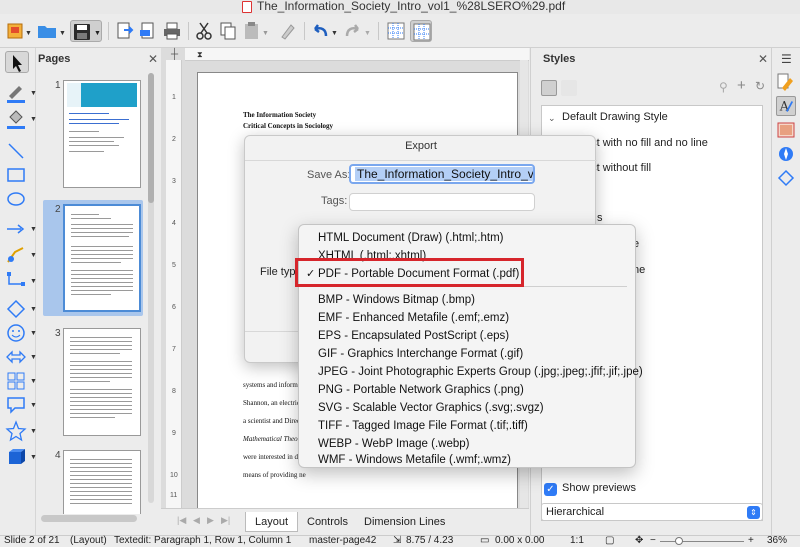 The height and width of the screenshot is (547, 800). I want to click on pages-horizontal-scrollbar, so click(89, 518).